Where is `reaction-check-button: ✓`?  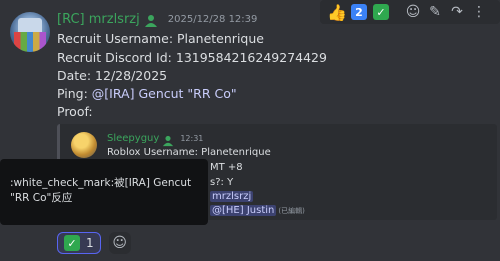 reaction-check-button: ✓ is located at coordinates (381, 12).